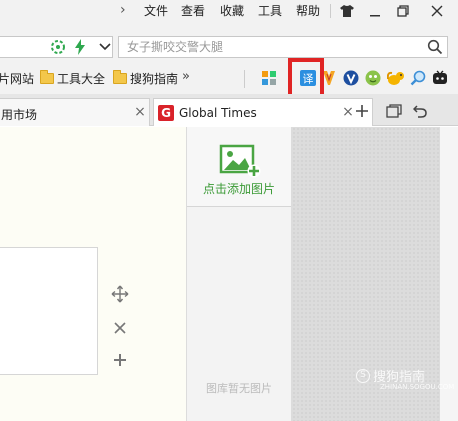 The image size is (458, 421). What do you see at coordinates (363, 375) in the screenshot?
I see `watermark-logo-icon: S` at bounding box center [363, 375].